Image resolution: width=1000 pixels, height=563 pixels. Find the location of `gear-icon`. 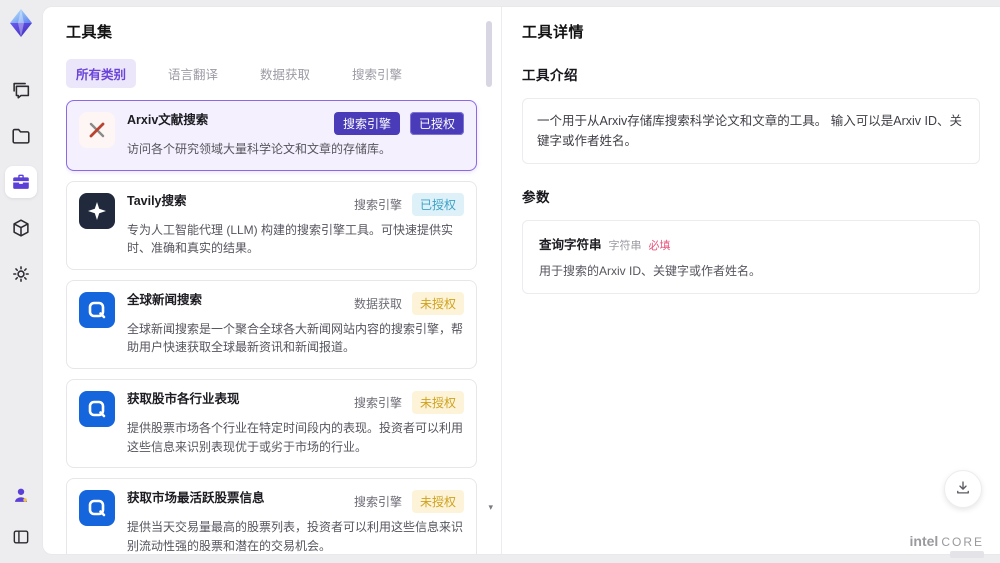

gear-icon is located at coordinates (21, 274).